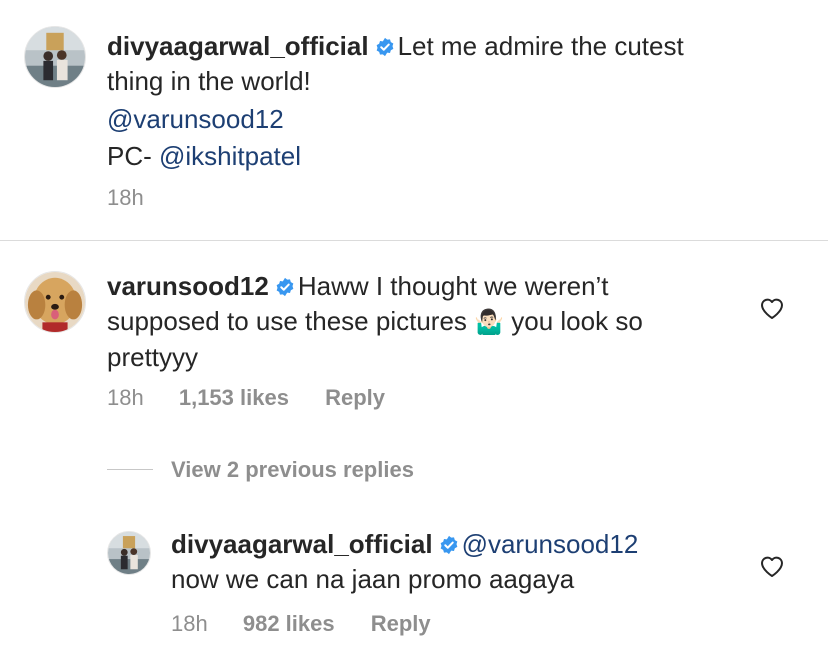 This screenshot has height=650, width=828. I want to click on caption-text-line2: thing in the world!, so click(209, 81).